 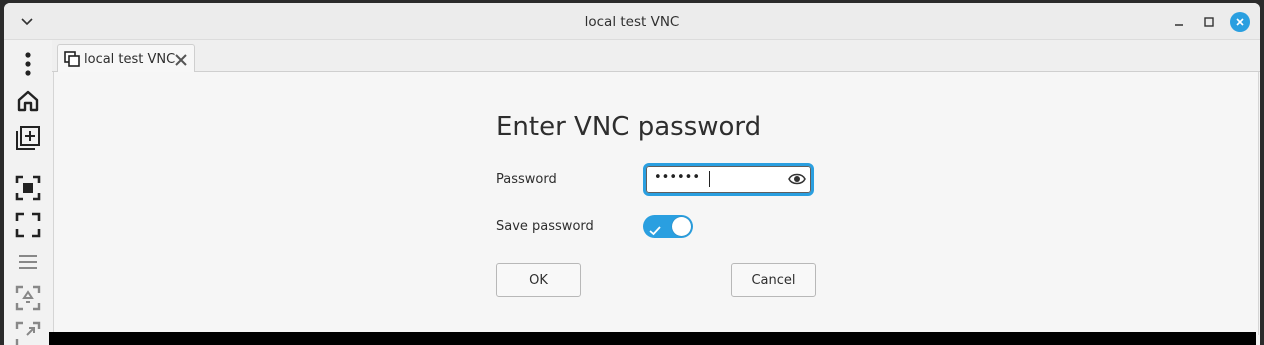 I want to click on save-password-toggle, so click(x=668, y=226).